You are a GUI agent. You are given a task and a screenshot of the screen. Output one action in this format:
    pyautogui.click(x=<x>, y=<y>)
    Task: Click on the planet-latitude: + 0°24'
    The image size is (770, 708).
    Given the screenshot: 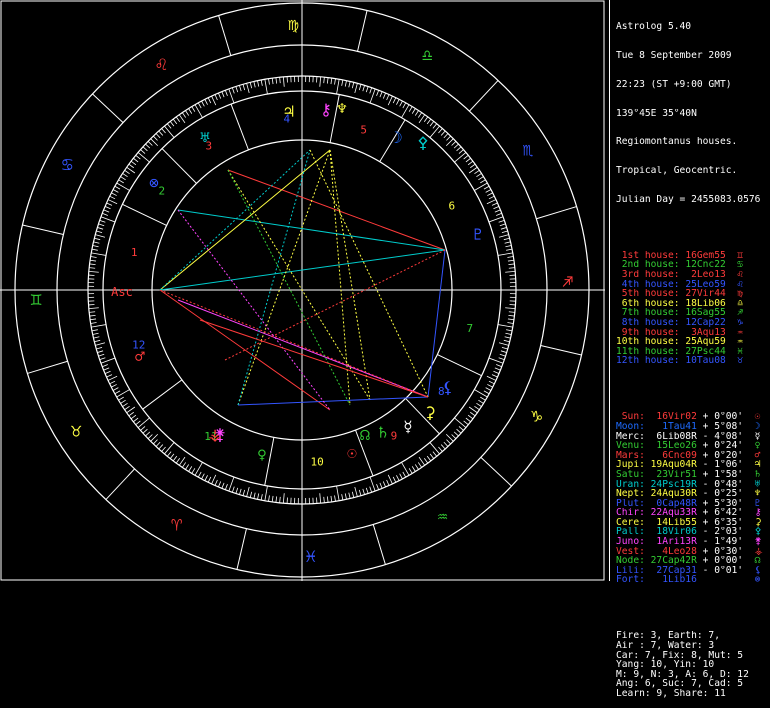 What is the action you would take?
    pyautogui.click(x=729, y=446)
    